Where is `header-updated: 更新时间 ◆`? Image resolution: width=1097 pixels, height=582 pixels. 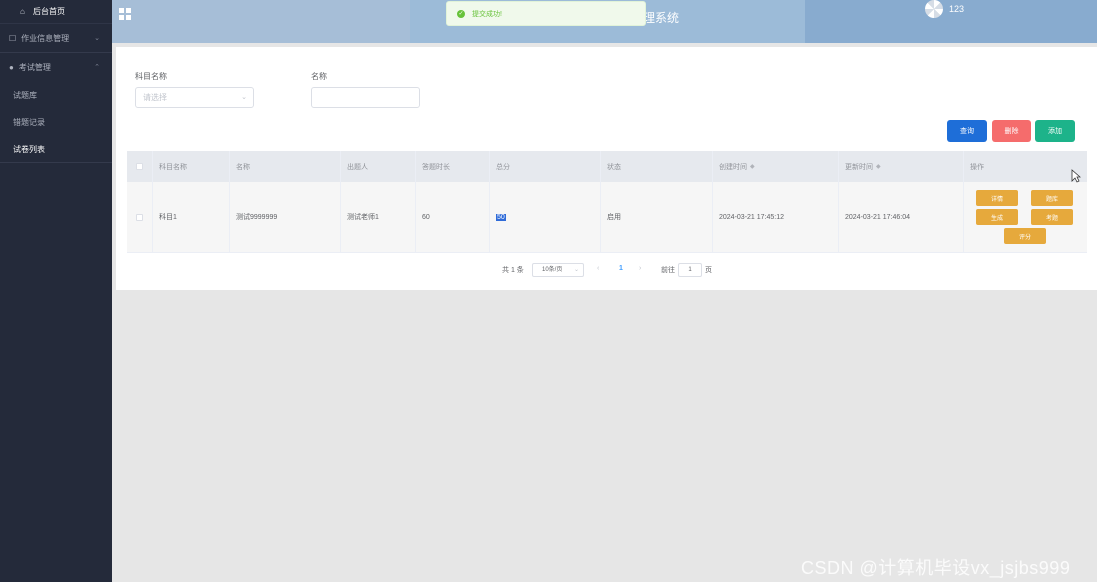 header-updated: 更新时间 ◆ is located at coordinates (901, 166).